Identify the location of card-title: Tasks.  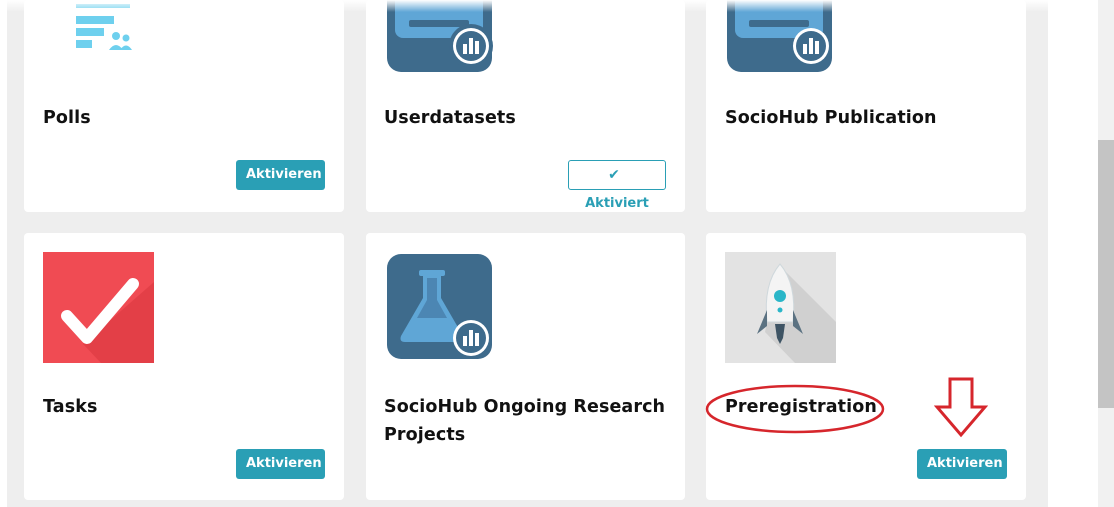
(70, 407).